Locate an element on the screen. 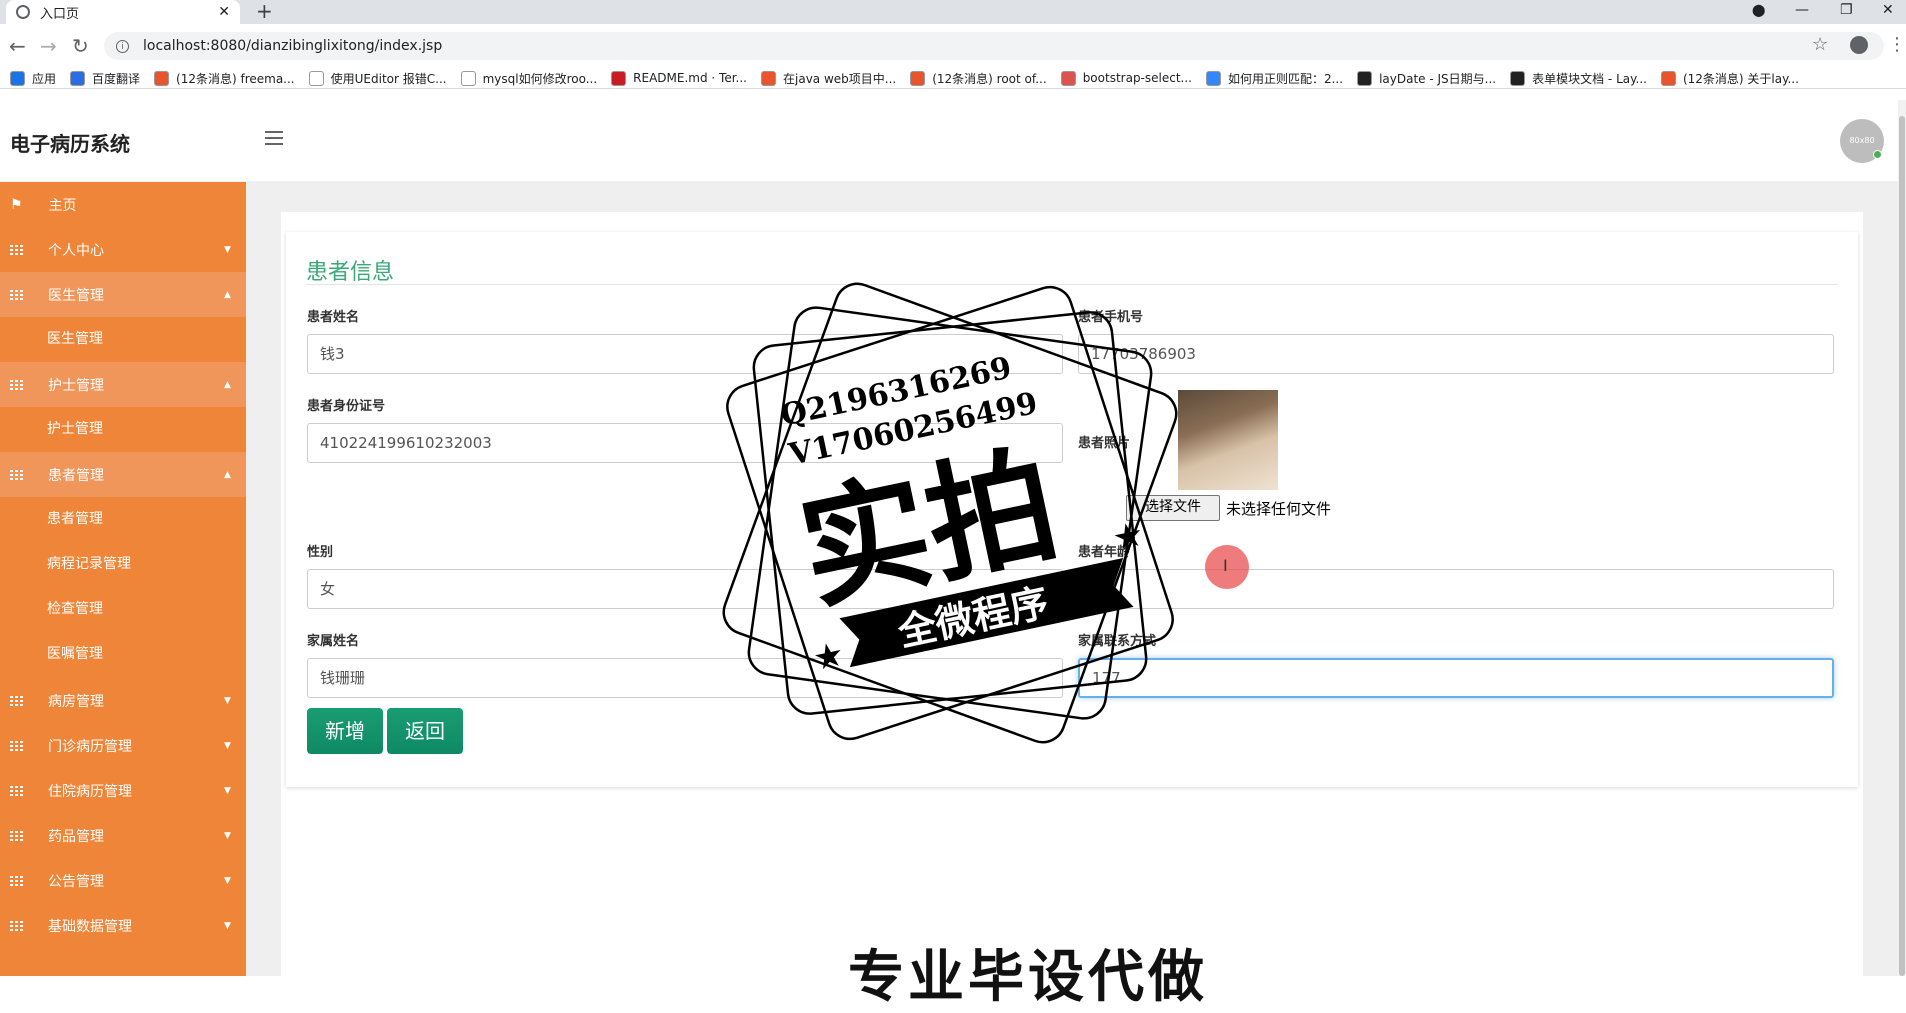  bookmark-label: 百度翻译 is located at coordinates (116, 78).